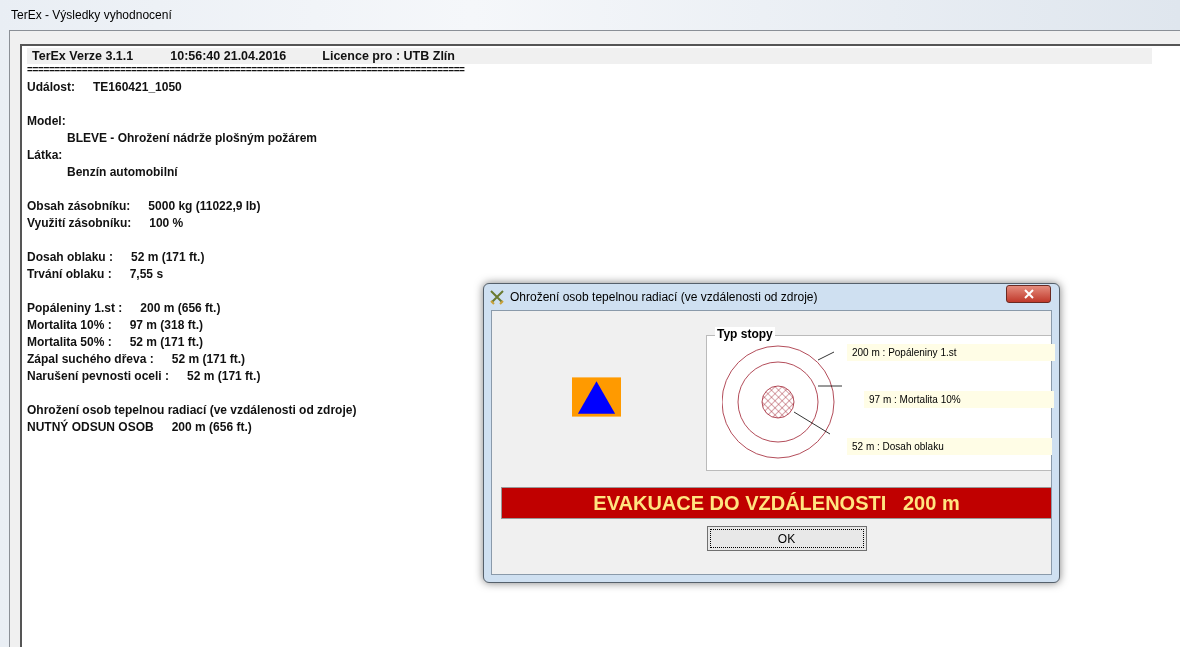 The height and width of the screenshot is (647, 1180). Describe the element at coordinates (388, 56) in the screenshot. I see `header-text: Licence pro : UTB Zlín` at that location.